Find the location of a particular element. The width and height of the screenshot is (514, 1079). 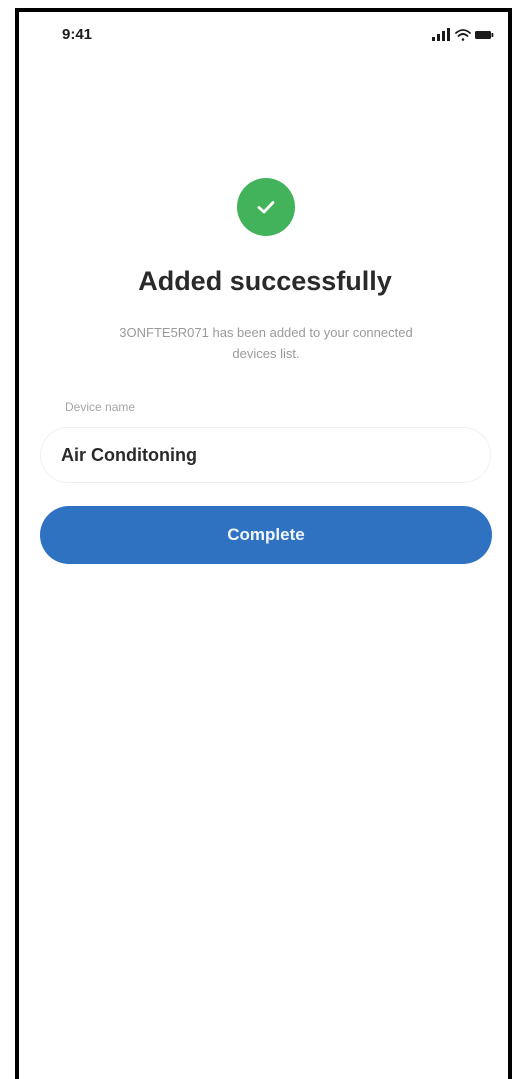

battery-icon is located at coordinates (484, 35).